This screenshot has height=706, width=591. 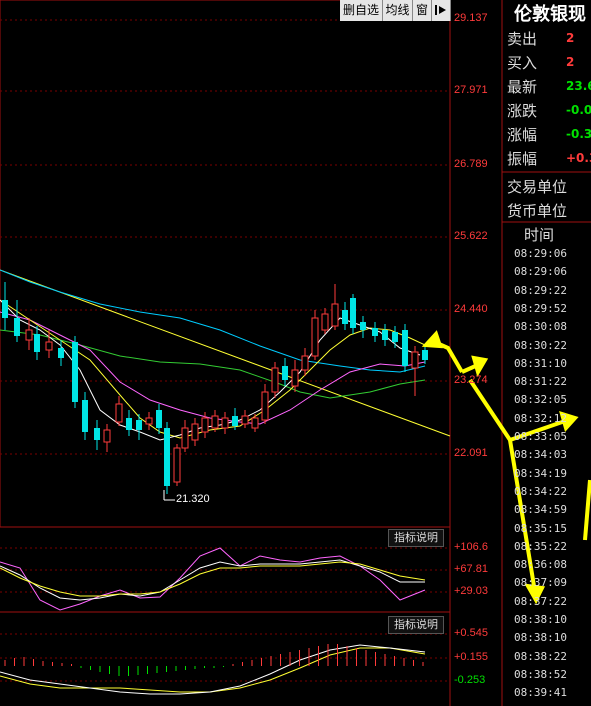 I want to click on tick-time: 08:31:22, so click(x=540, y=382).